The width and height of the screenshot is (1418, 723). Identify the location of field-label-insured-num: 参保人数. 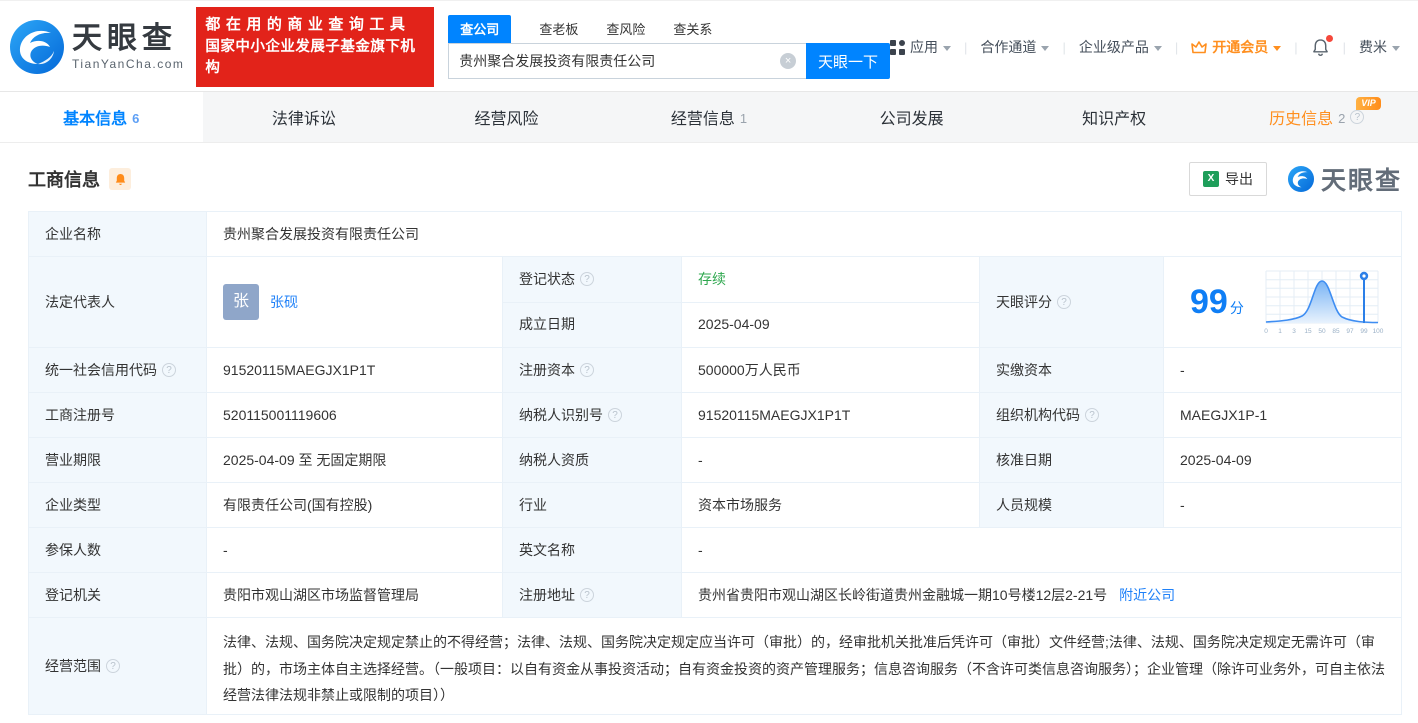
(117, 550).